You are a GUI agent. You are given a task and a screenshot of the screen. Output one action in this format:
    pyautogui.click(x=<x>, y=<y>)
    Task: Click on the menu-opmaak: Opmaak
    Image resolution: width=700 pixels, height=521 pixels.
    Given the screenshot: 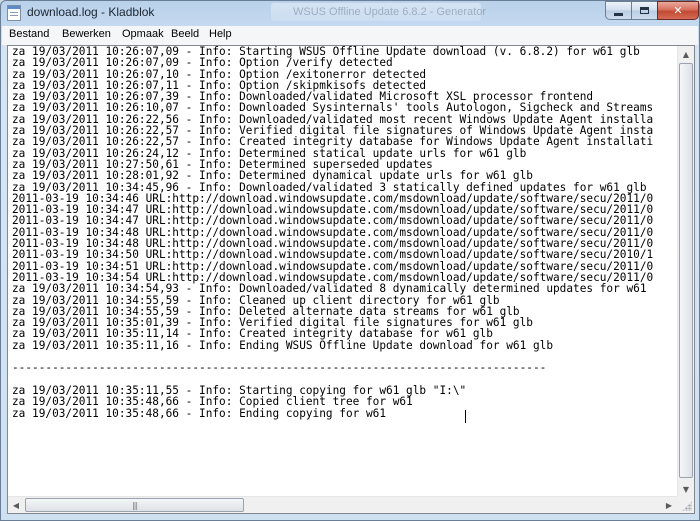 What is the action you would take?
    pyautogui.click(x=143, y=34)
    